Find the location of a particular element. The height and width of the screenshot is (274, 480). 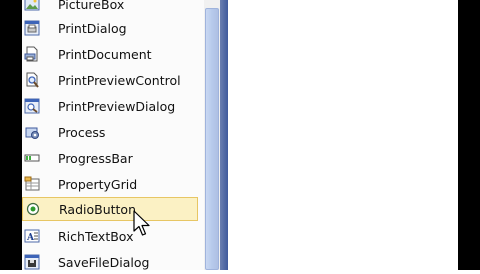

toolbox-item-label: PropertyGrid is located at coordinates (98, 184).